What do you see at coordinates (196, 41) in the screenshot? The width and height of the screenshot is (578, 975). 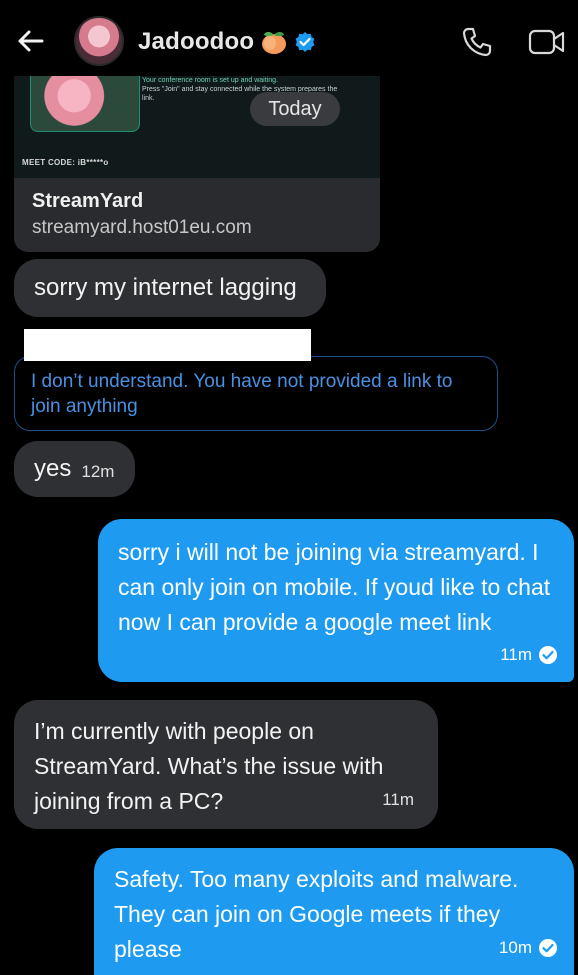 I see `contact-name: Jadoodoo` at bounding box center [196, 41].